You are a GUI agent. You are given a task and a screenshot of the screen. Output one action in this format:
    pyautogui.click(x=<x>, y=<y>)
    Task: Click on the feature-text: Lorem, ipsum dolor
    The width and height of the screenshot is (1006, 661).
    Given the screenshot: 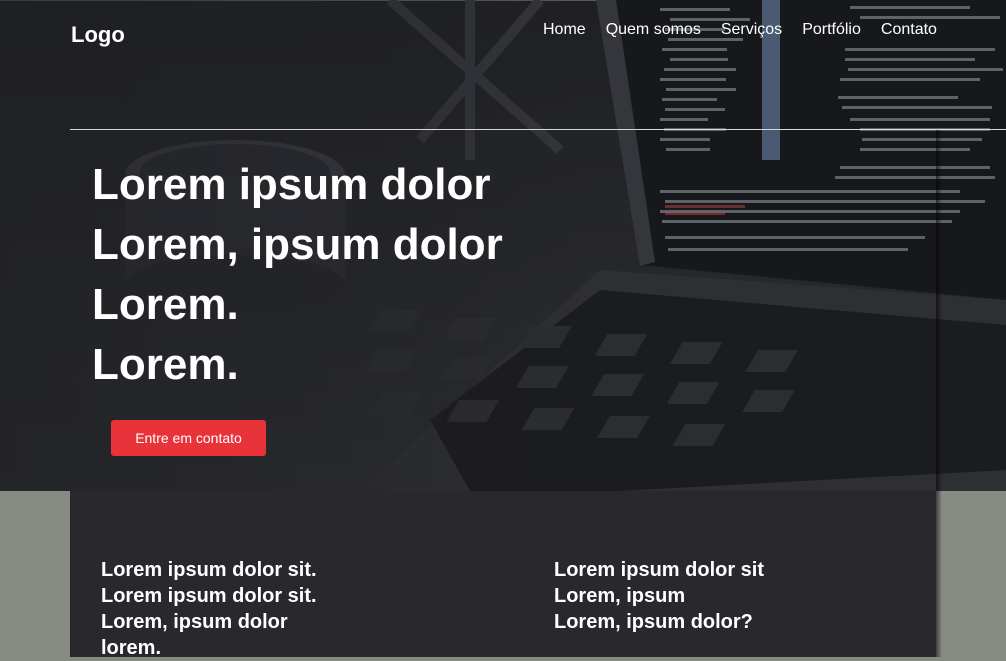 What is the action you would take?
    pyautogui.click(x=194, y=622)
    